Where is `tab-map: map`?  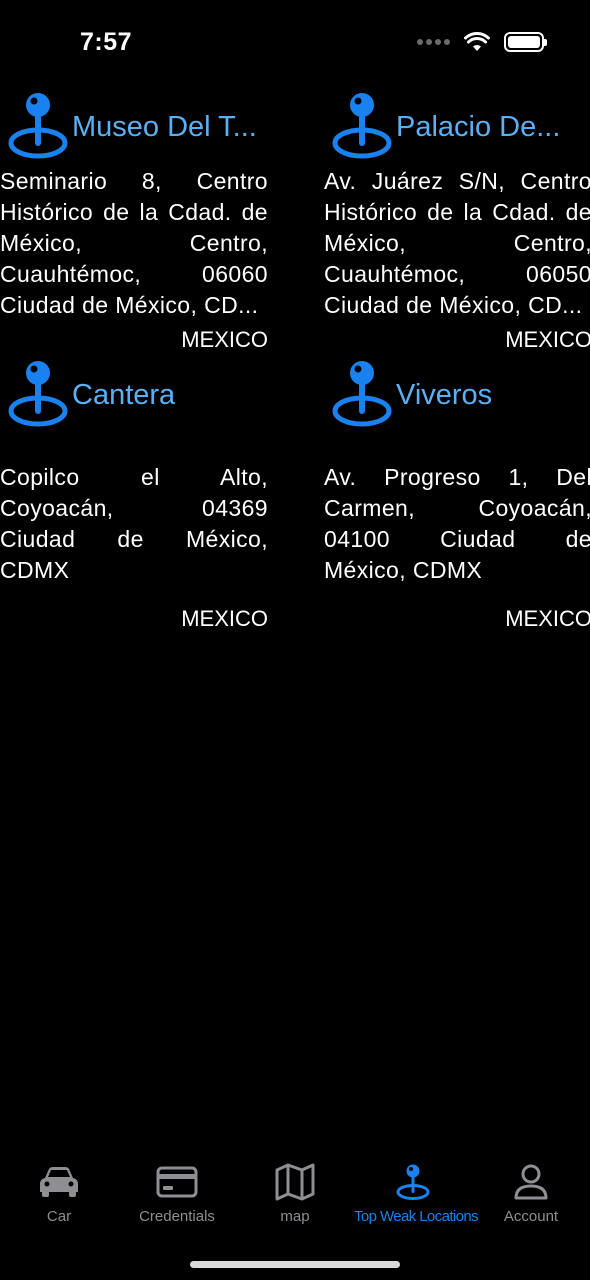 tab-map: map is located at coordinates (295, 1193).